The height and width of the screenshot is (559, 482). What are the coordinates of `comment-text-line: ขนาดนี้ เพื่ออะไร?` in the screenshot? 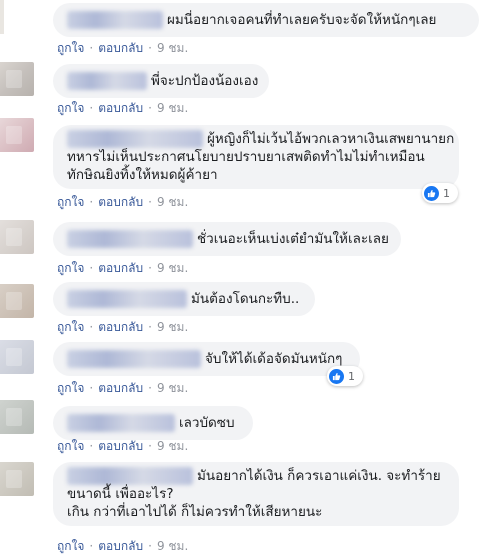 It's located at (120, 494).